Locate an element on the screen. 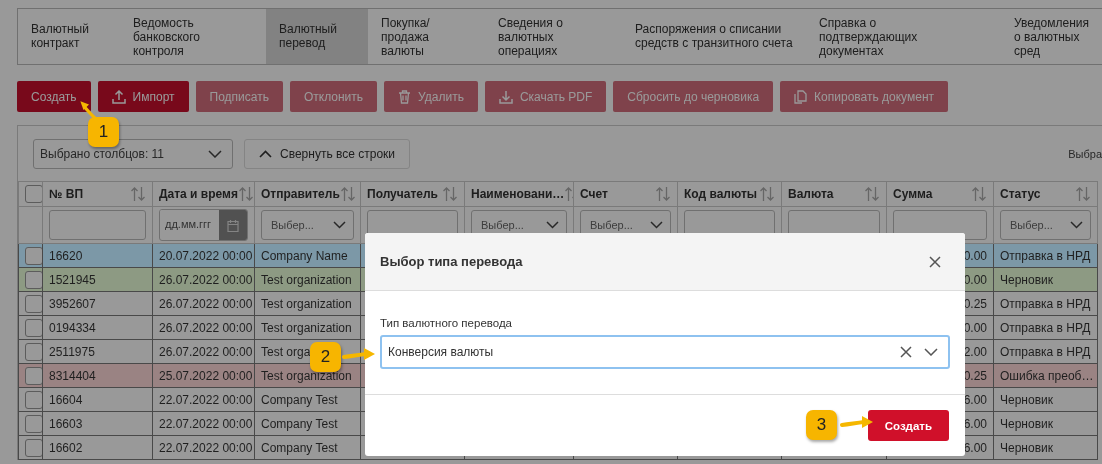 This screenshot has height=464, width=1102. nav-tab: Уведомления о валютных сред is located at coordinates (1054, 36).